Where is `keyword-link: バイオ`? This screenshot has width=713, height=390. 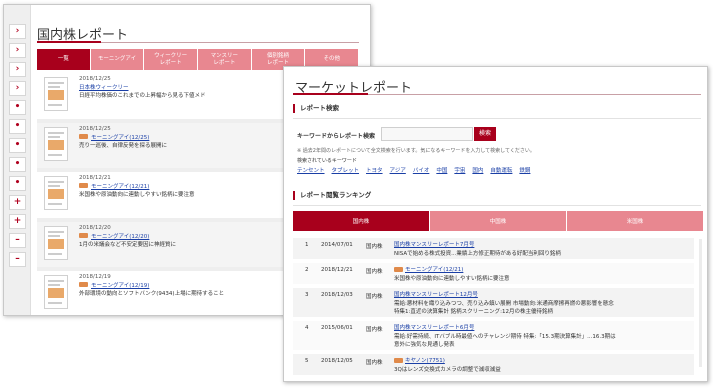 keyword-link: バイオ is located at coordinates (421, 170).